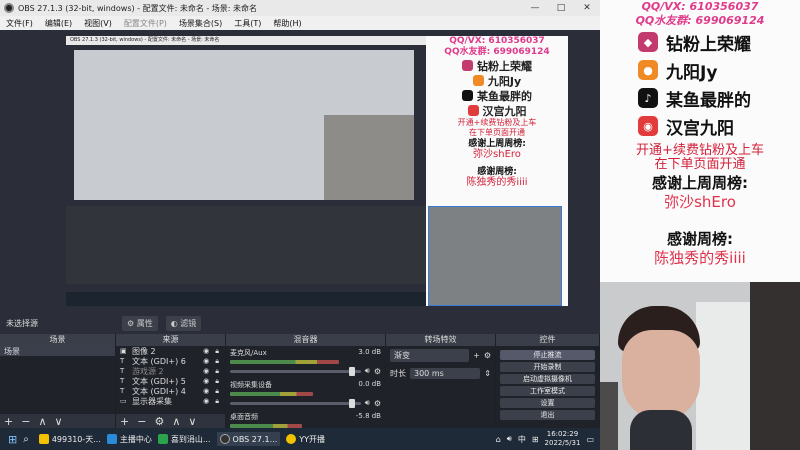 This screenshot has width=800, height=450. I want to click on studio-mode-button: 工作室模式, so click(547, 391).